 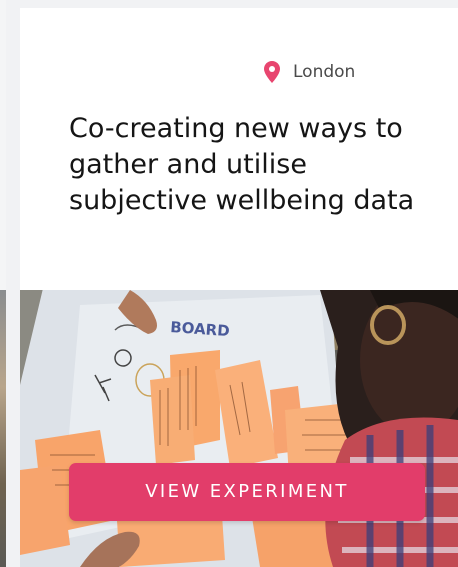 I want to click on location-label: London, so click(x=324, y=72).